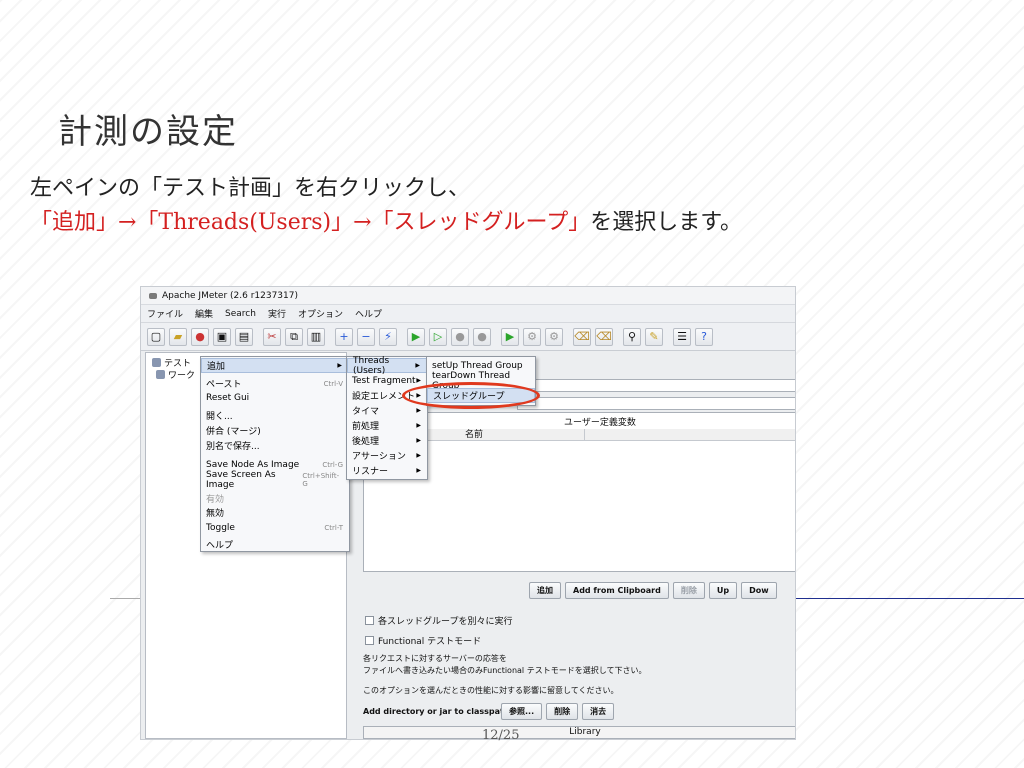  Describe the element at coordinates (632, 336) in the screenshot. I see `search-icon: ⚲` at that location.